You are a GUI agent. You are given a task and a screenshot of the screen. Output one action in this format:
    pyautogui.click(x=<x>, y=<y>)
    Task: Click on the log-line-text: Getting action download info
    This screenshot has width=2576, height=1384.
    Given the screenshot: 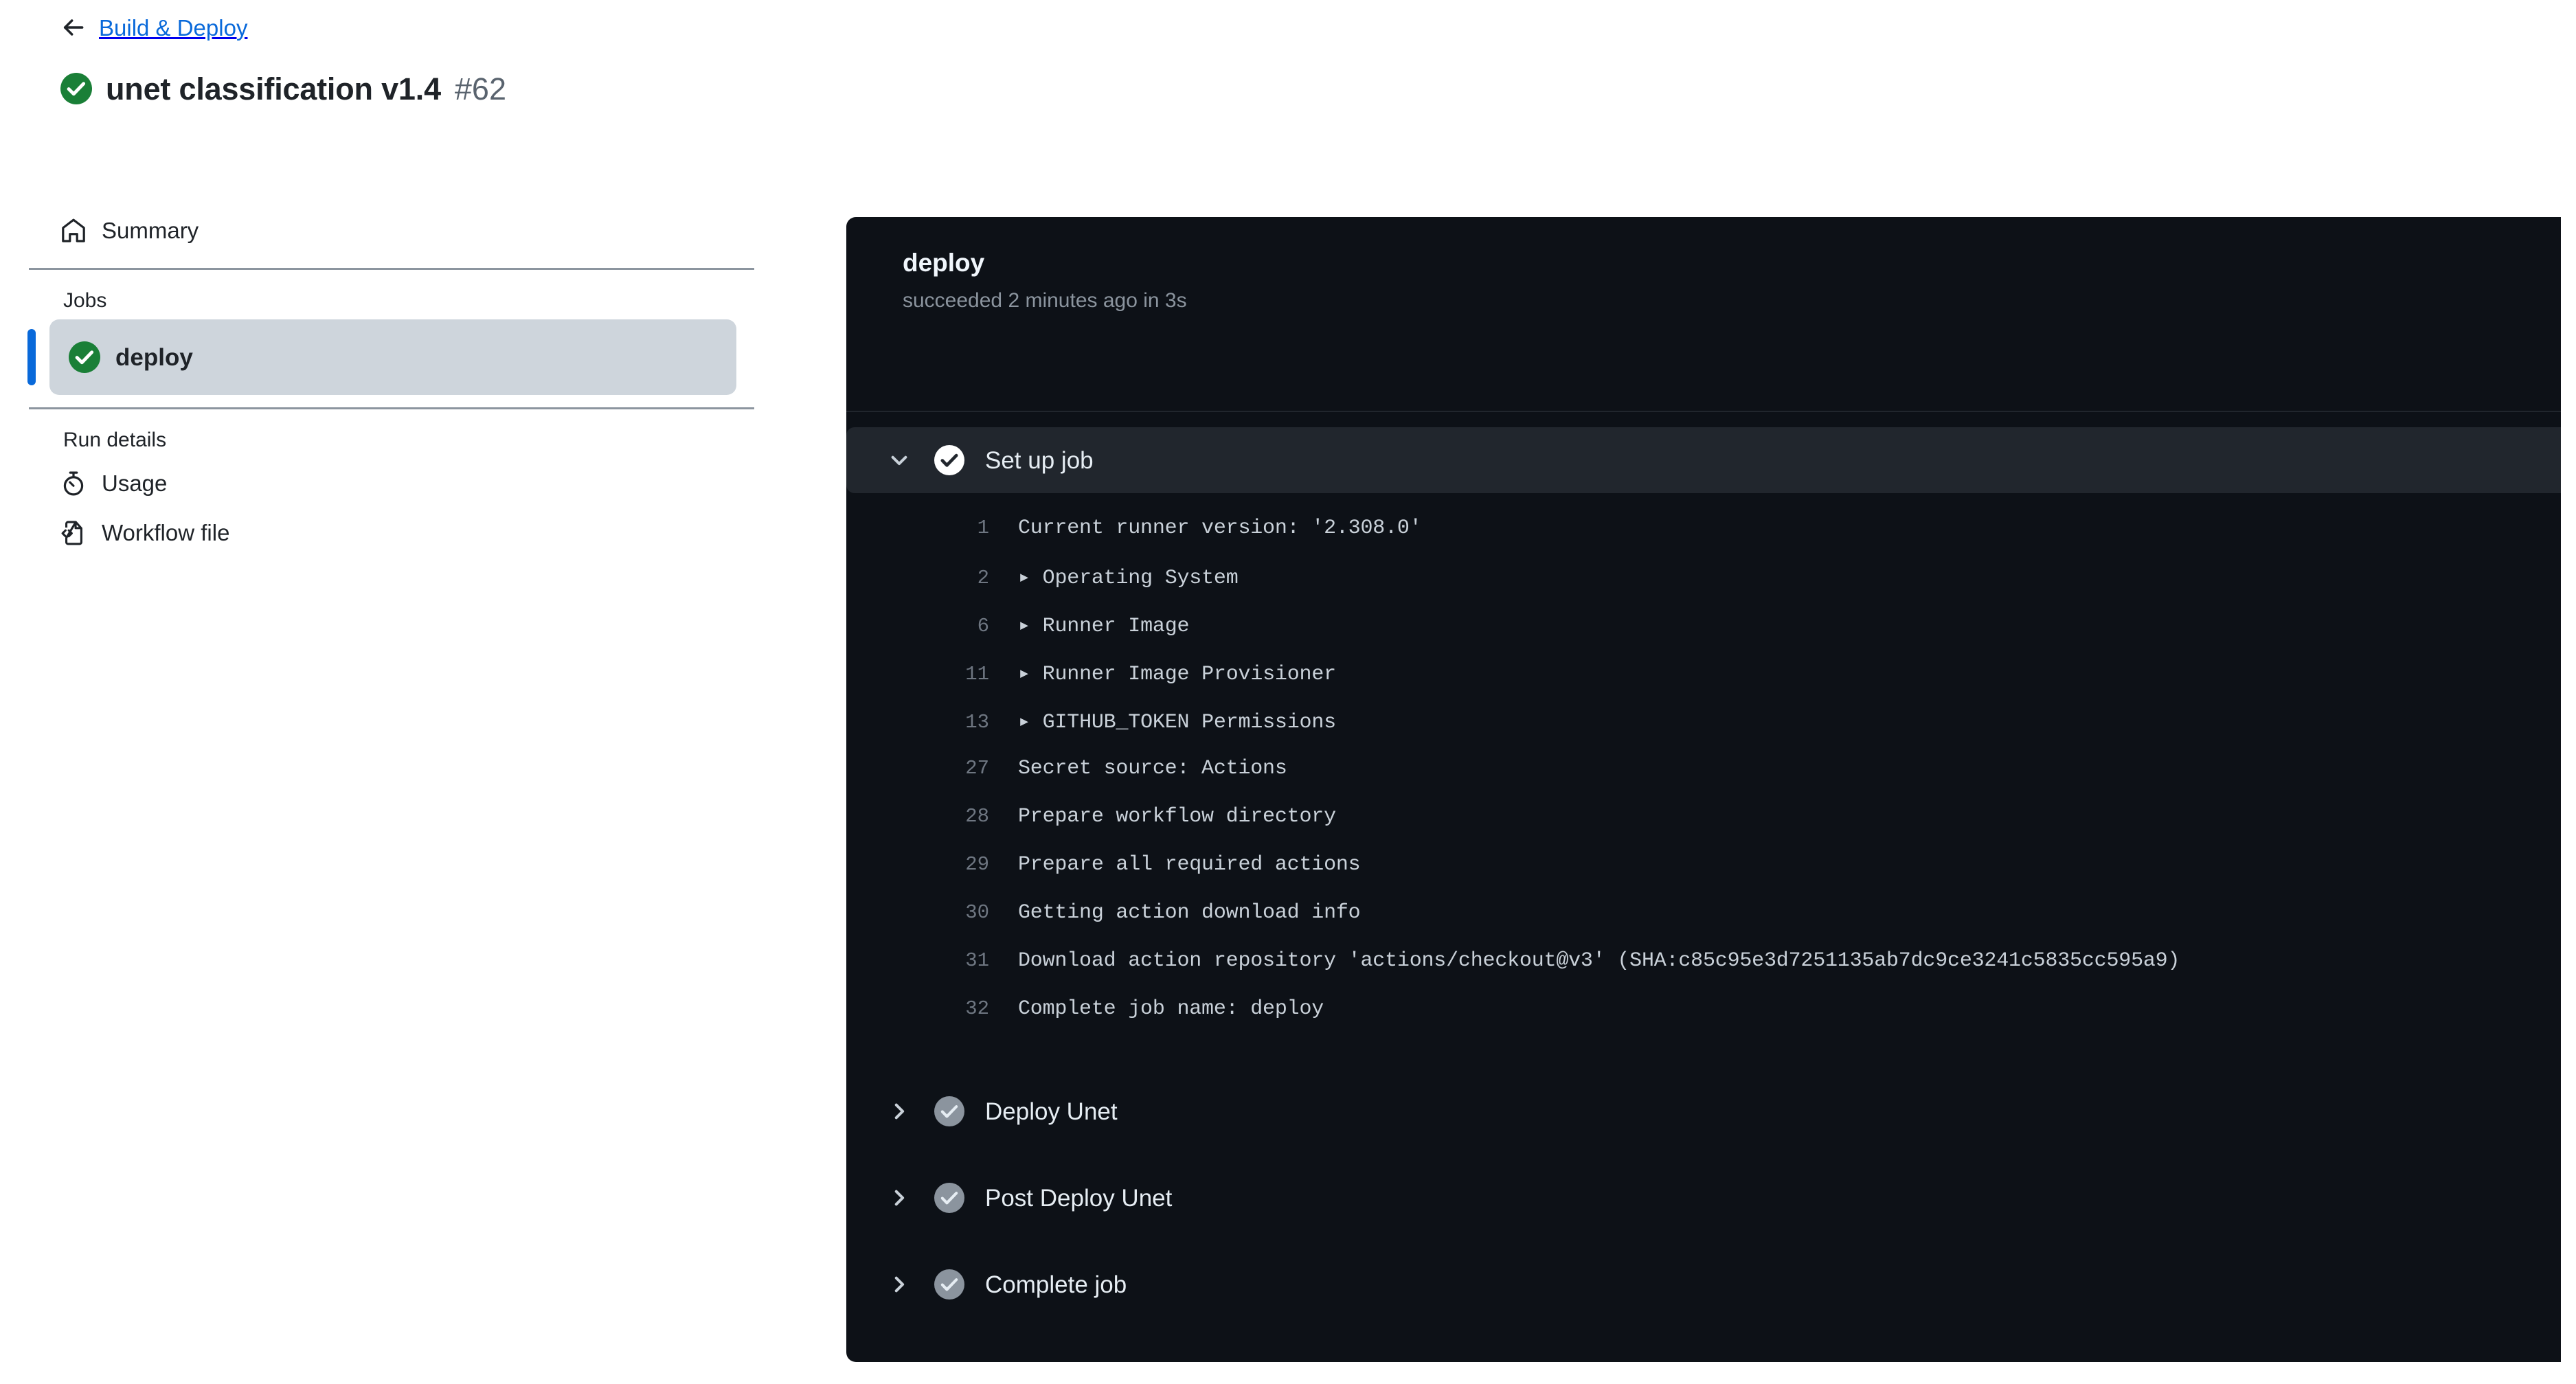 What is the action you would take?
    pyautogui.click(x=1189, y=913)
    